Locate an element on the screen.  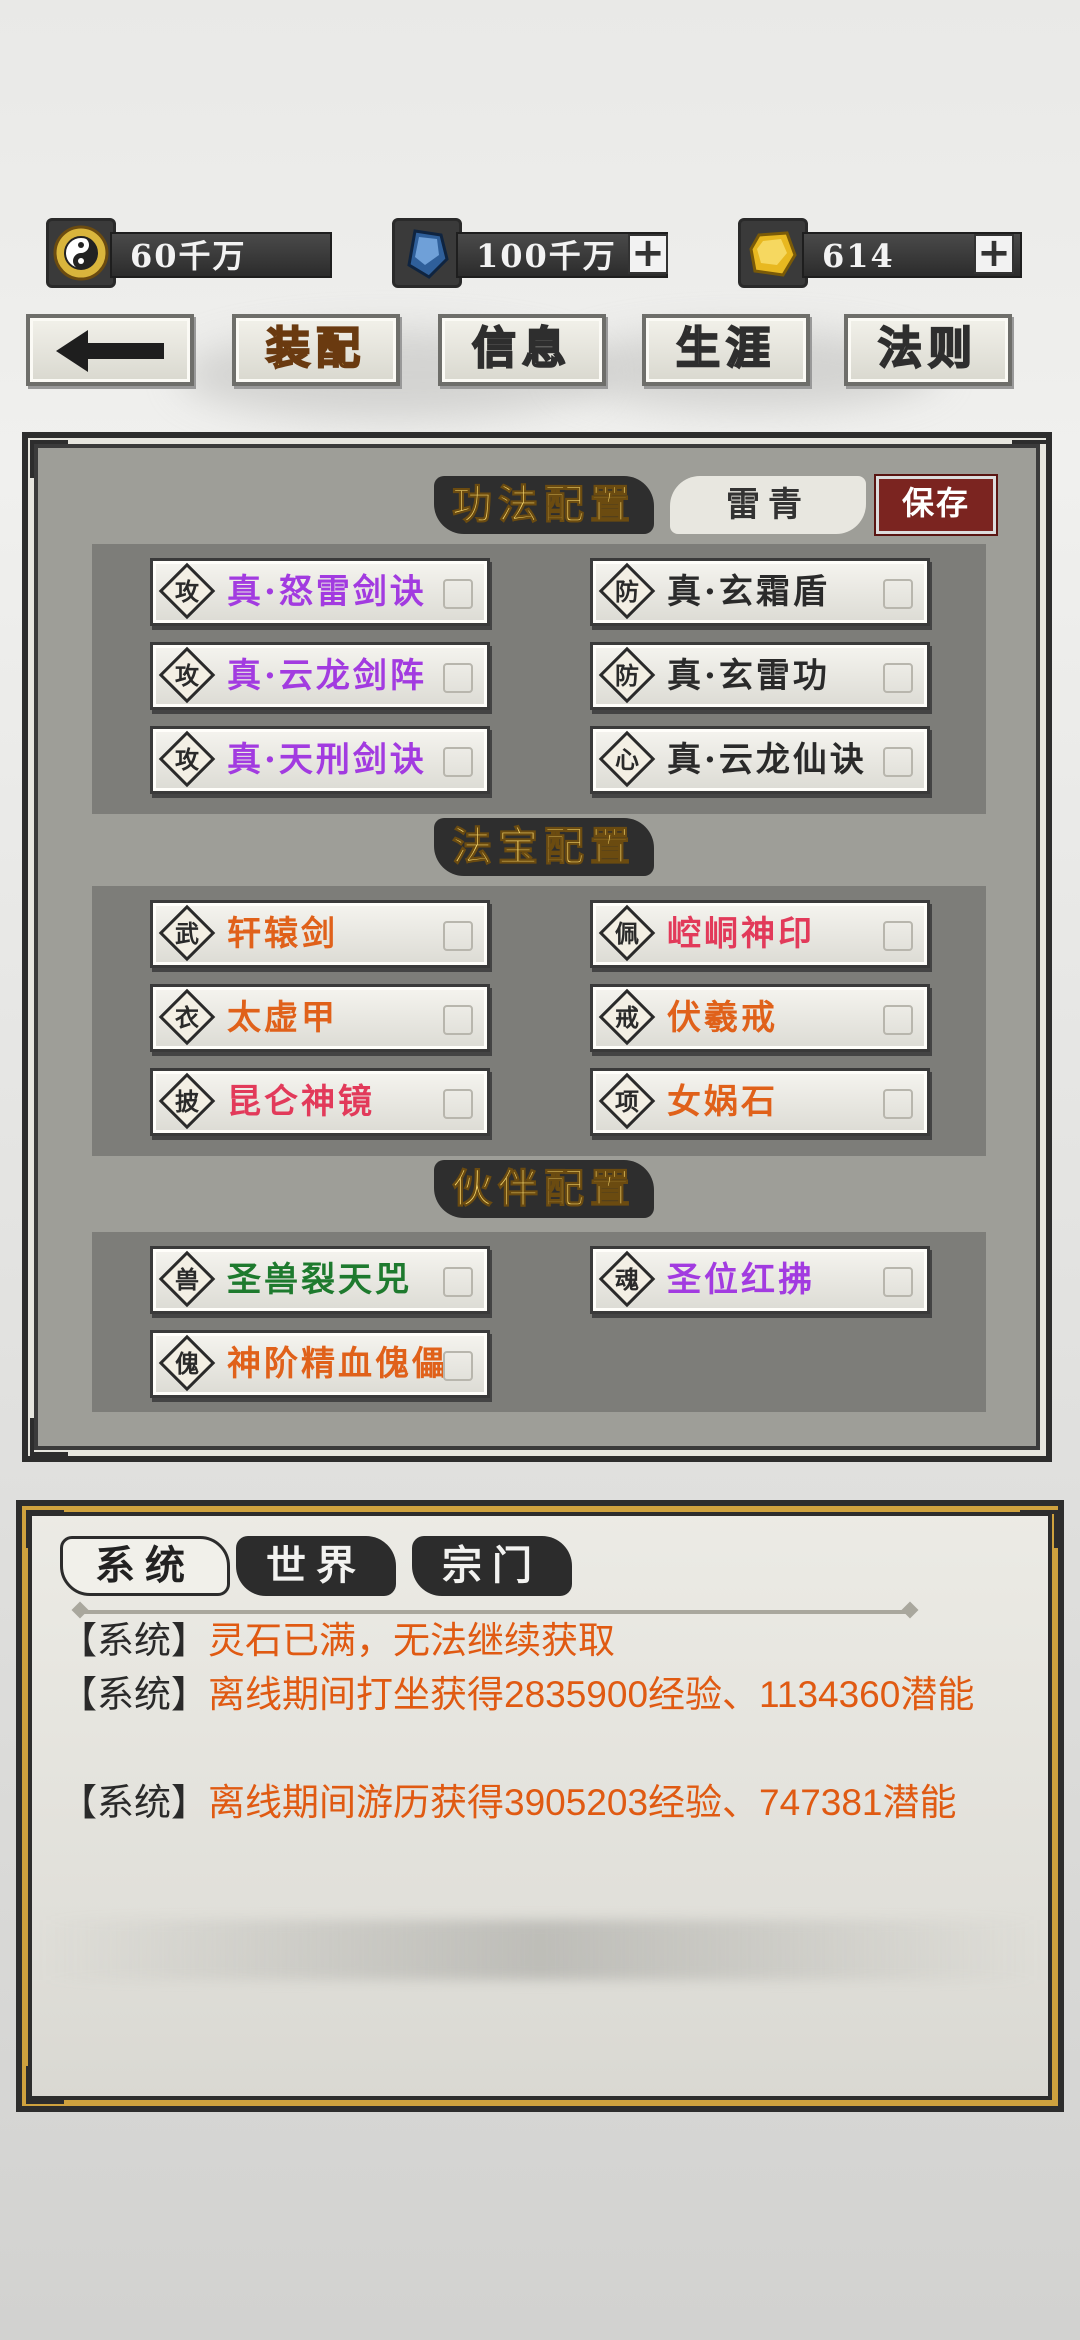
add-crystal-button: + is located at coordinates (648, 253).